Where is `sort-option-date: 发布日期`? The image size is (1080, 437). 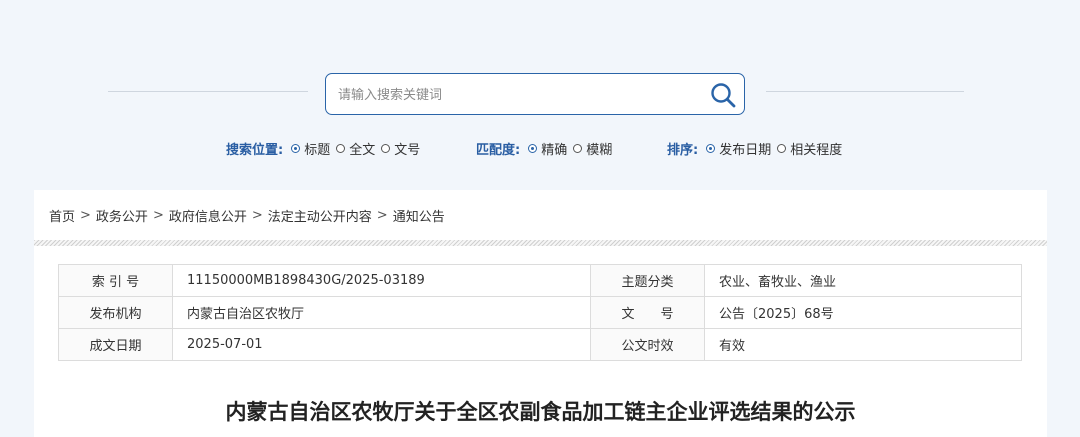 sort-option-date: 发布日期 is located at coordinates (738, 148).